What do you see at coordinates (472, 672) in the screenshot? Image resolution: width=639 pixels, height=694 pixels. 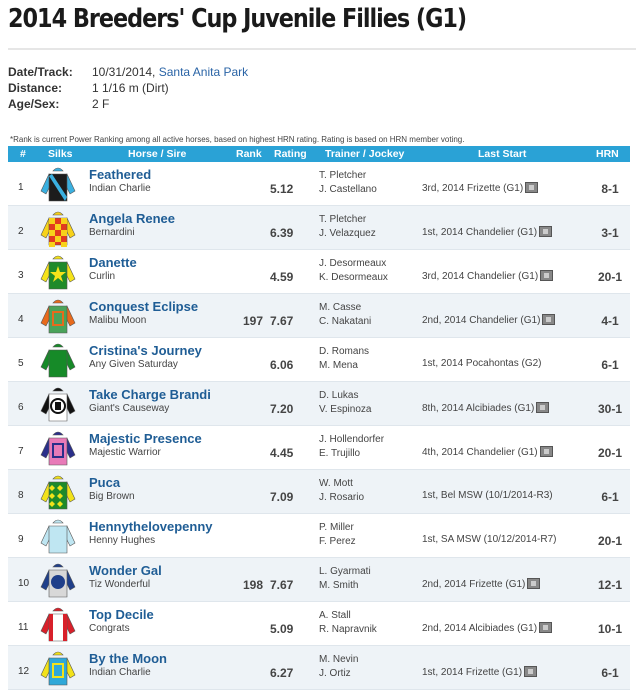 I see `last-start-text: 1st, 2014 Frizette (G1)` at bounding box center [472, 672].